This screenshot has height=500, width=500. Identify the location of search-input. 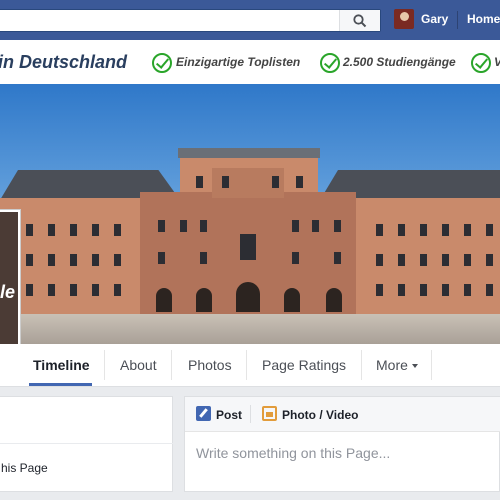
(172, 21).